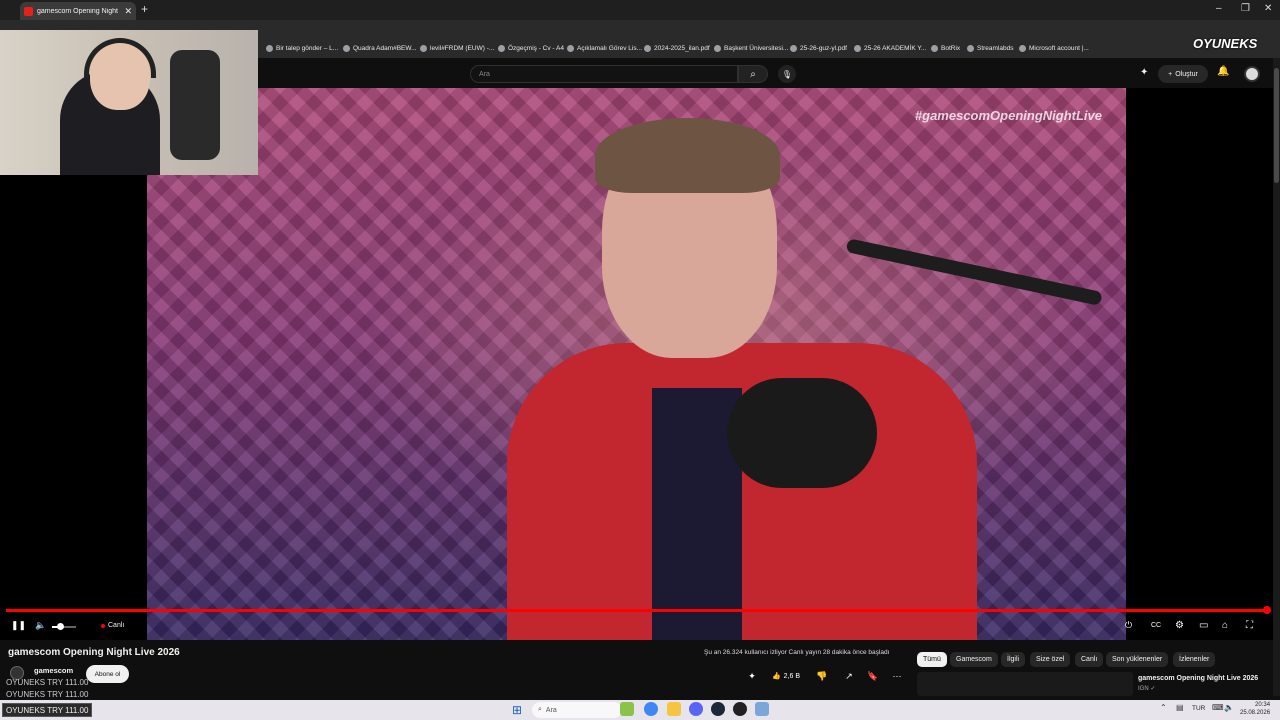 Image resolution: width=1280 pixels, height=720 pixels. Describe the element at coordinates (1089, 659) in the screenshot. I see `chip-live: Canlı` at that location.